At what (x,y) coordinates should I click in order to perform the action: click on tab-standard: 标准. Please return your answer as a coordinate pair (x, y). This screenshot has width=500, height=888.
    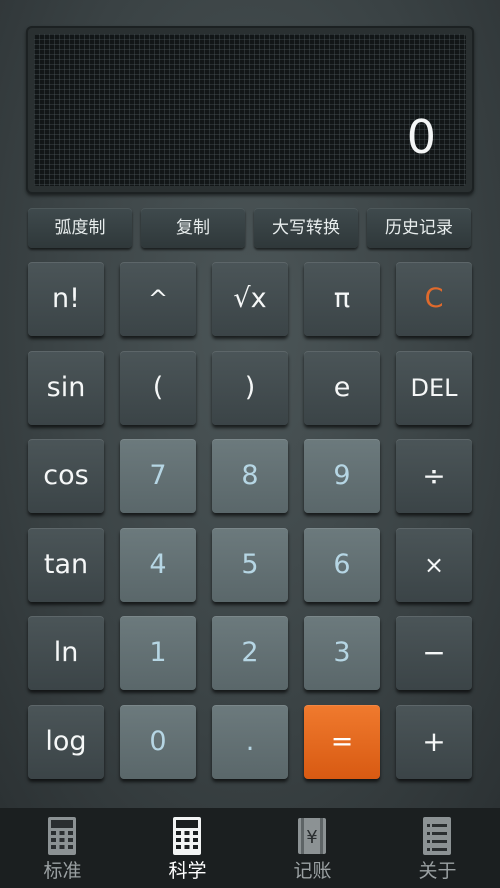
    Looking at the image, I should click on (62, 848).